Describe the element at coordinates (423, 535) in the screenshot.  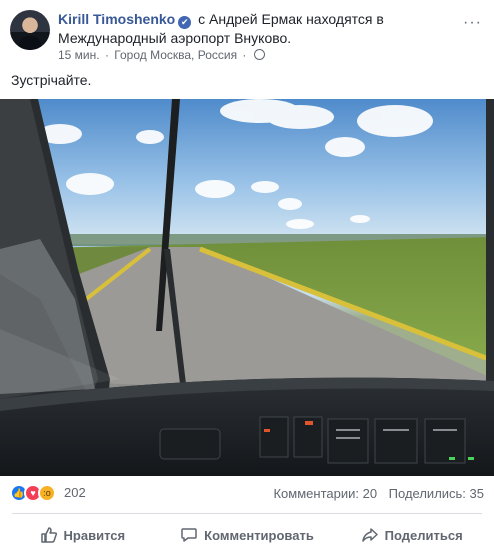
I see `share-label: Поделиться` at that location.